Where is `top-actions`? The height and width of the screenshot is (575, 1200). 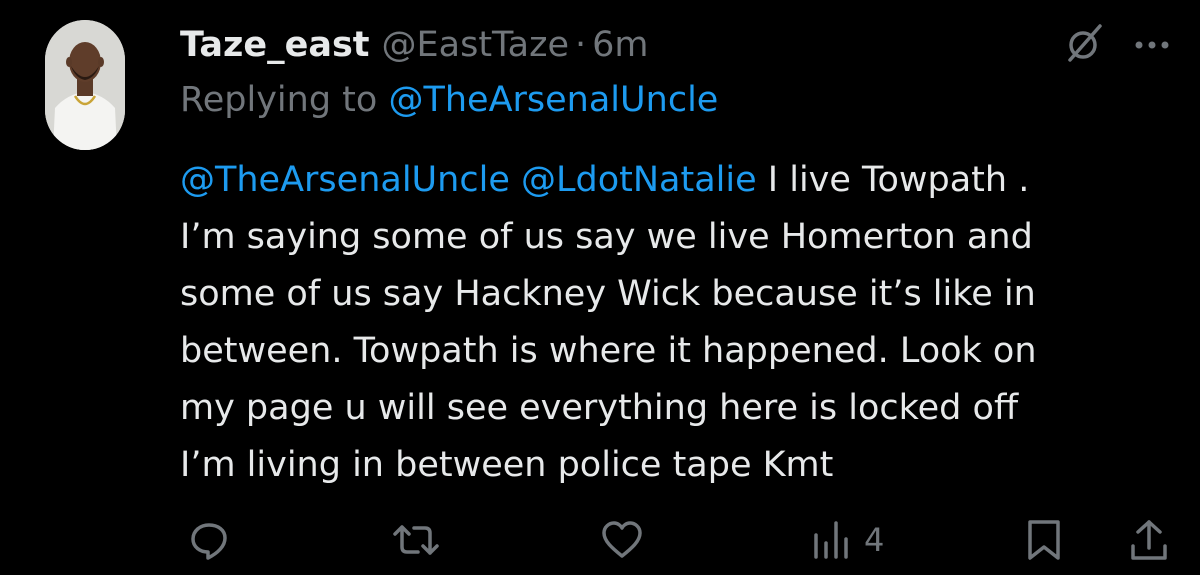
top-actions is located at coordinates (1117, 45).